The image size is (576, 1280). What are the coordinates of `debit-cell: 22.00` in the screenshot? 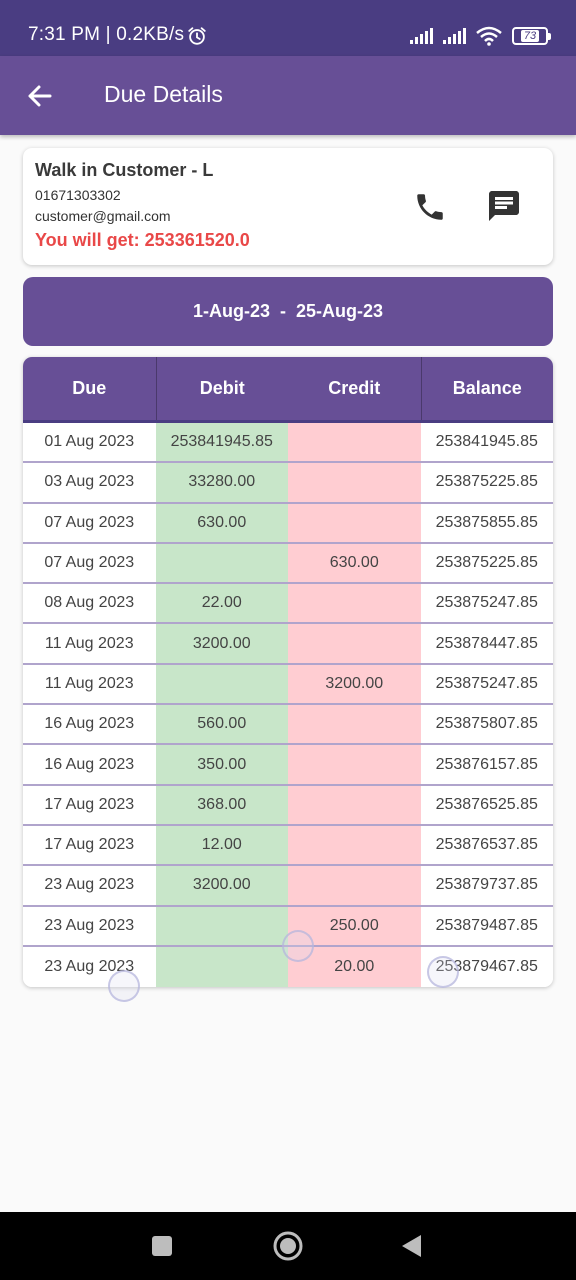 It's located at (221, 603).